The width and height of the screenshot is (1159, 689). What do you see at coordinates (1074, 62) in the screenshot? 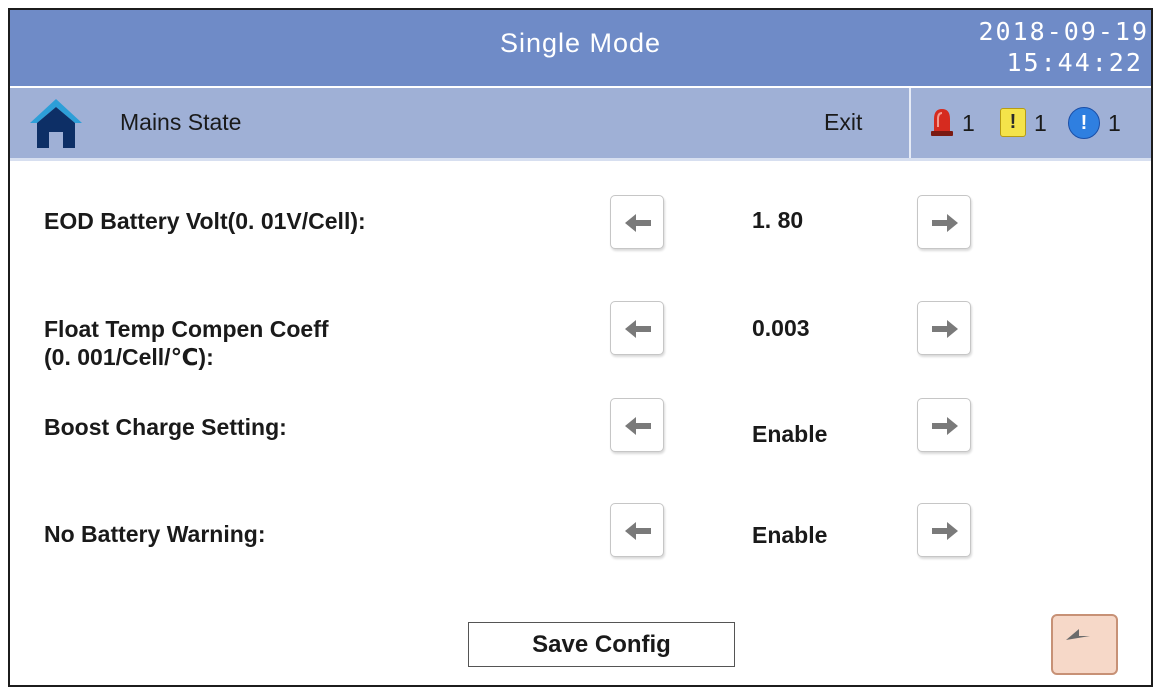
I see `time-text: 15:44:22` at bounding box center [1074, 62].